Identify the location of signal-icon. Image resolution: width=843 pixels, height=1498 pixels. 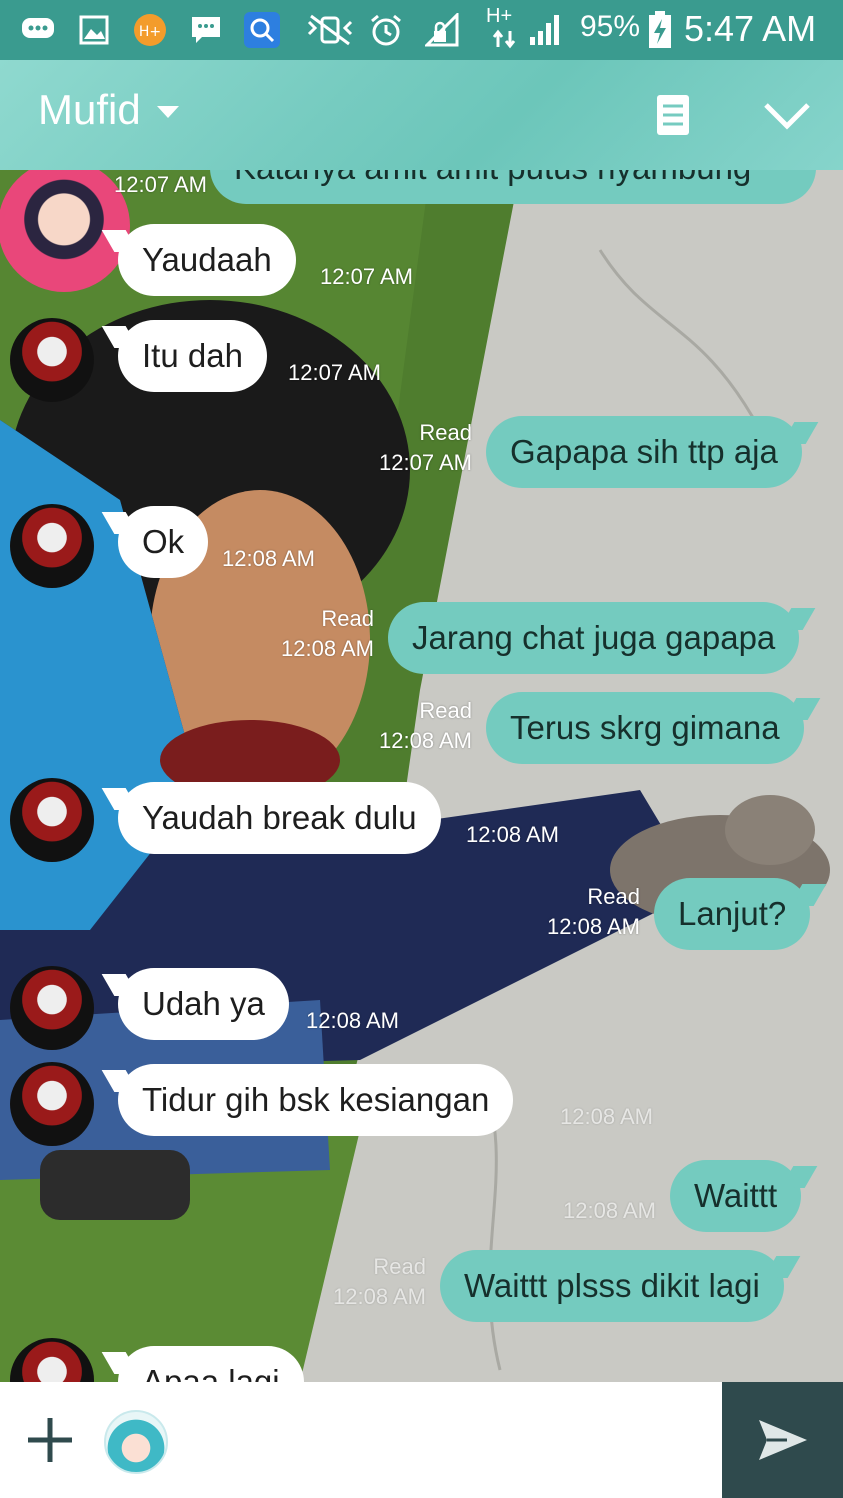
(546, 30).